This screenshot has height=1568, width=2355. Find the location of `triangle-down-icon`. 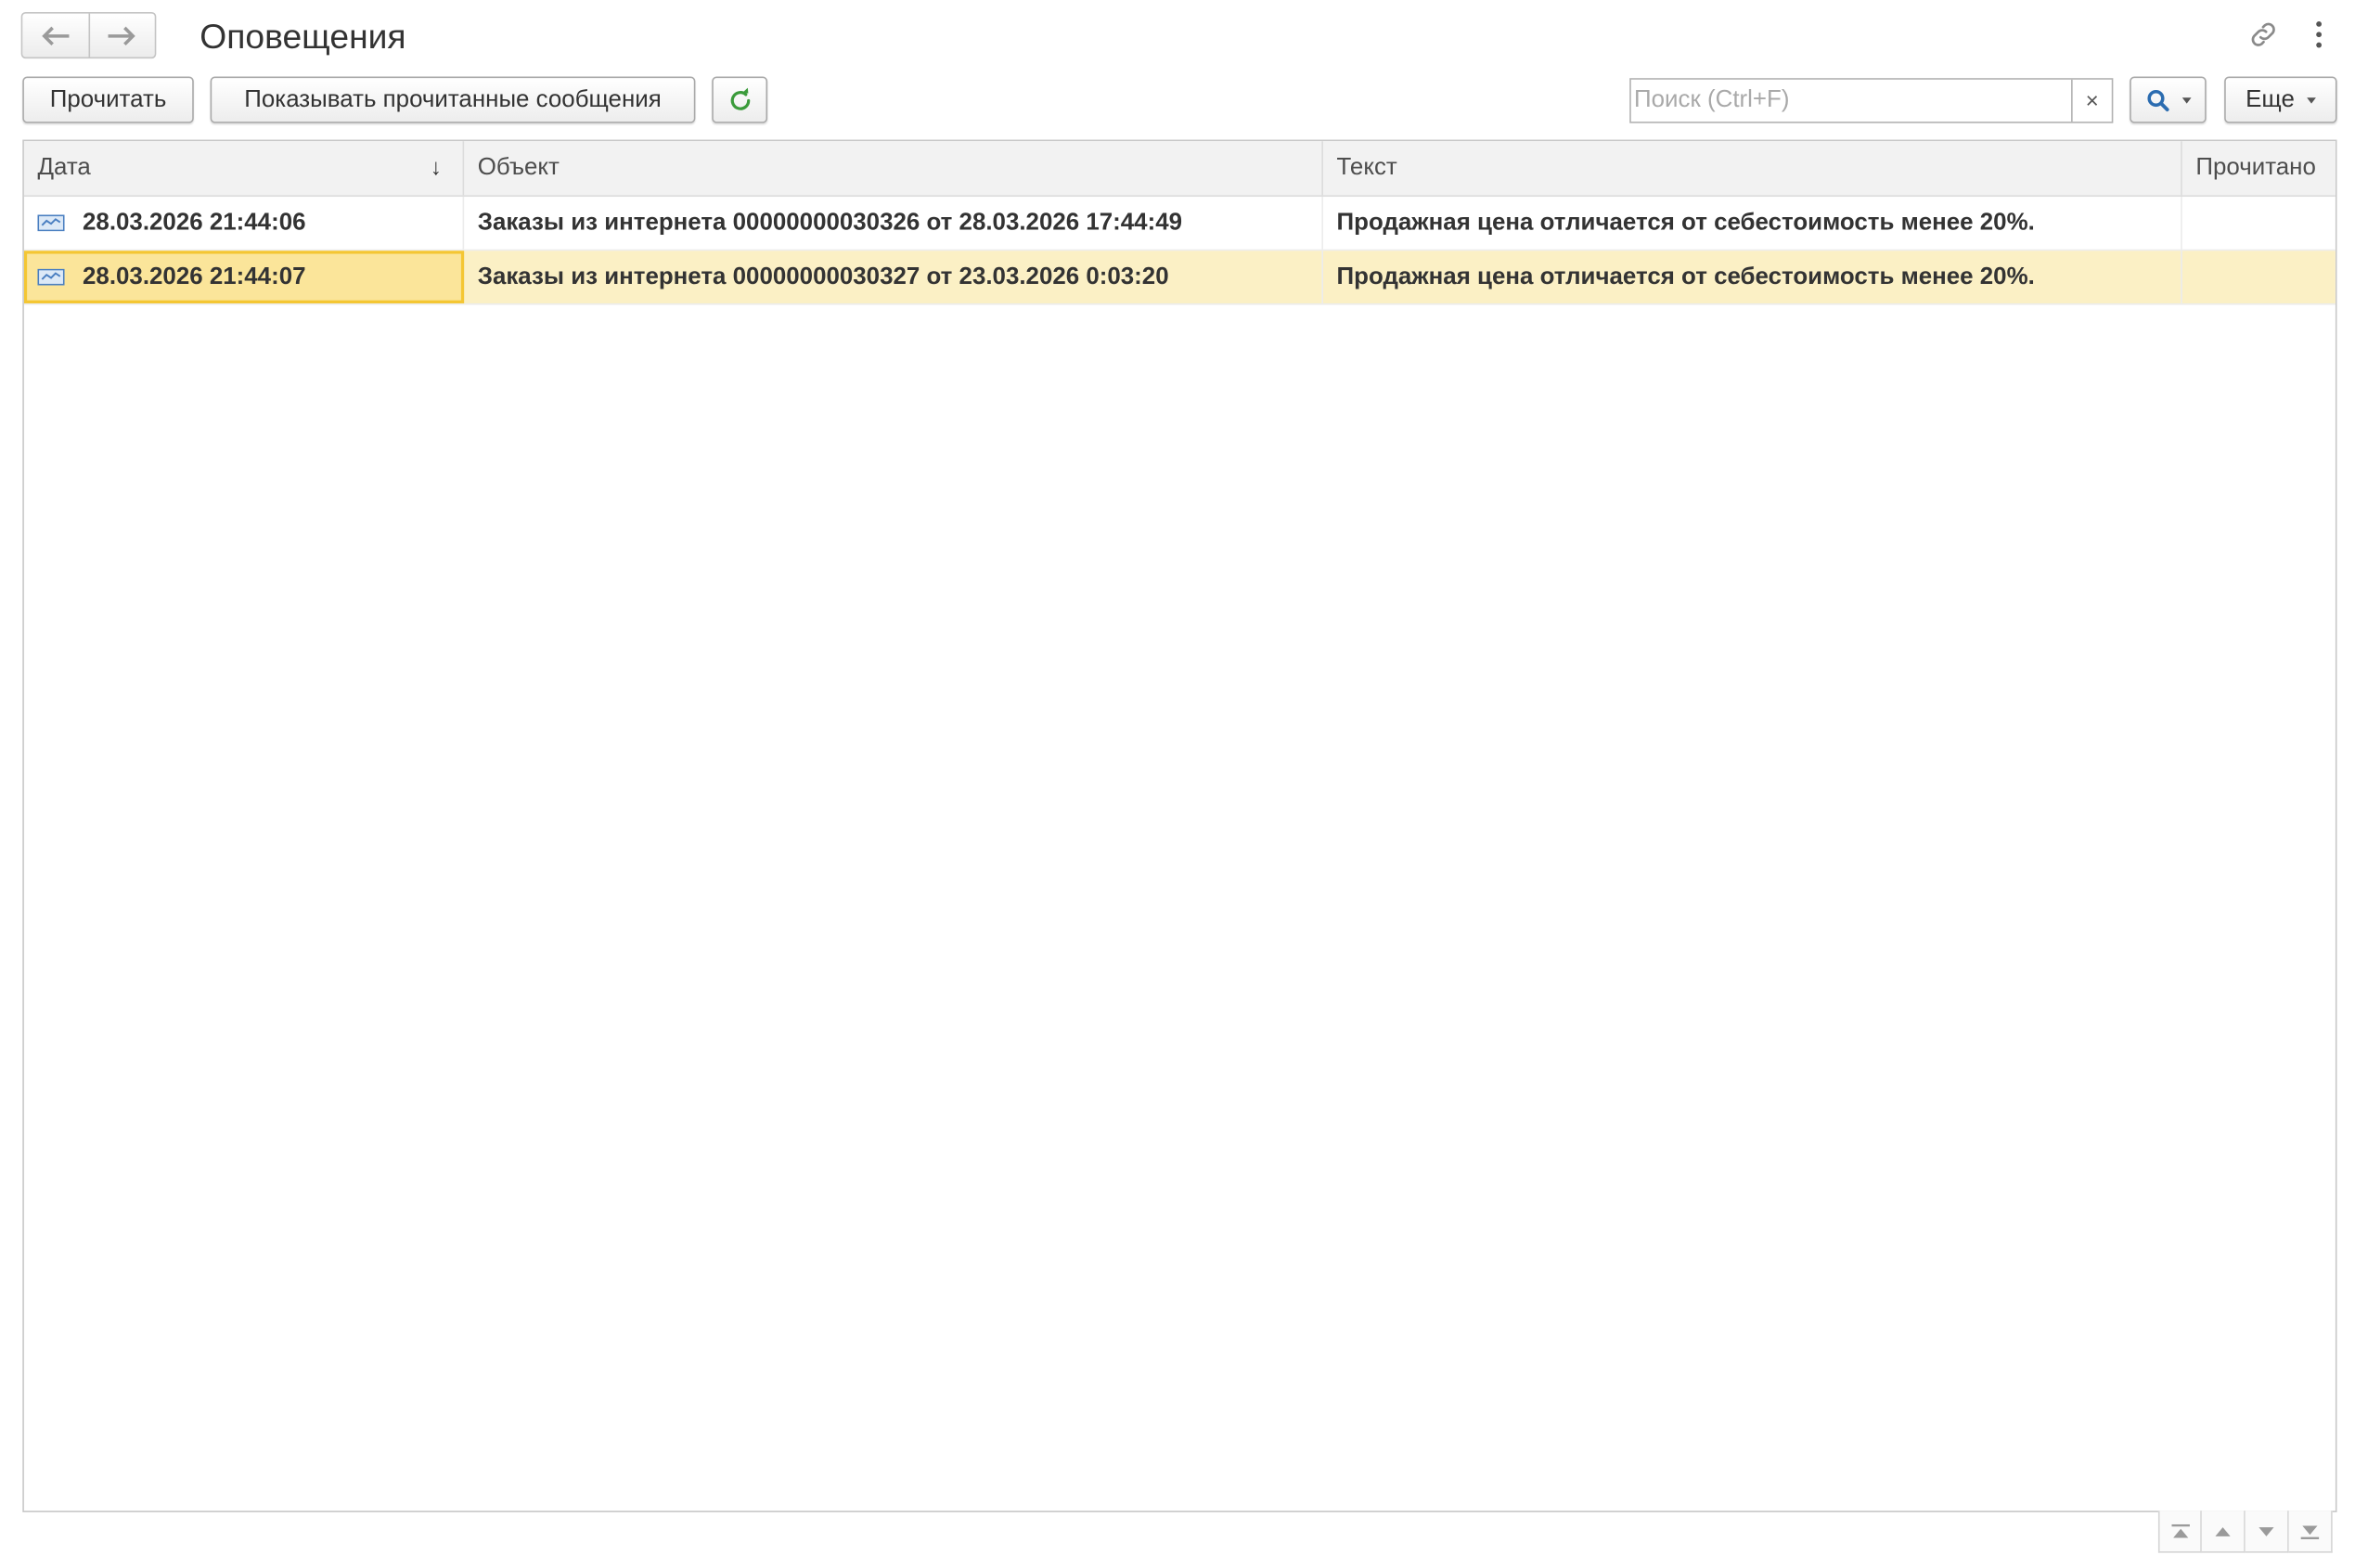

triangle-down-icon is located at coordinates (2266, 1531).